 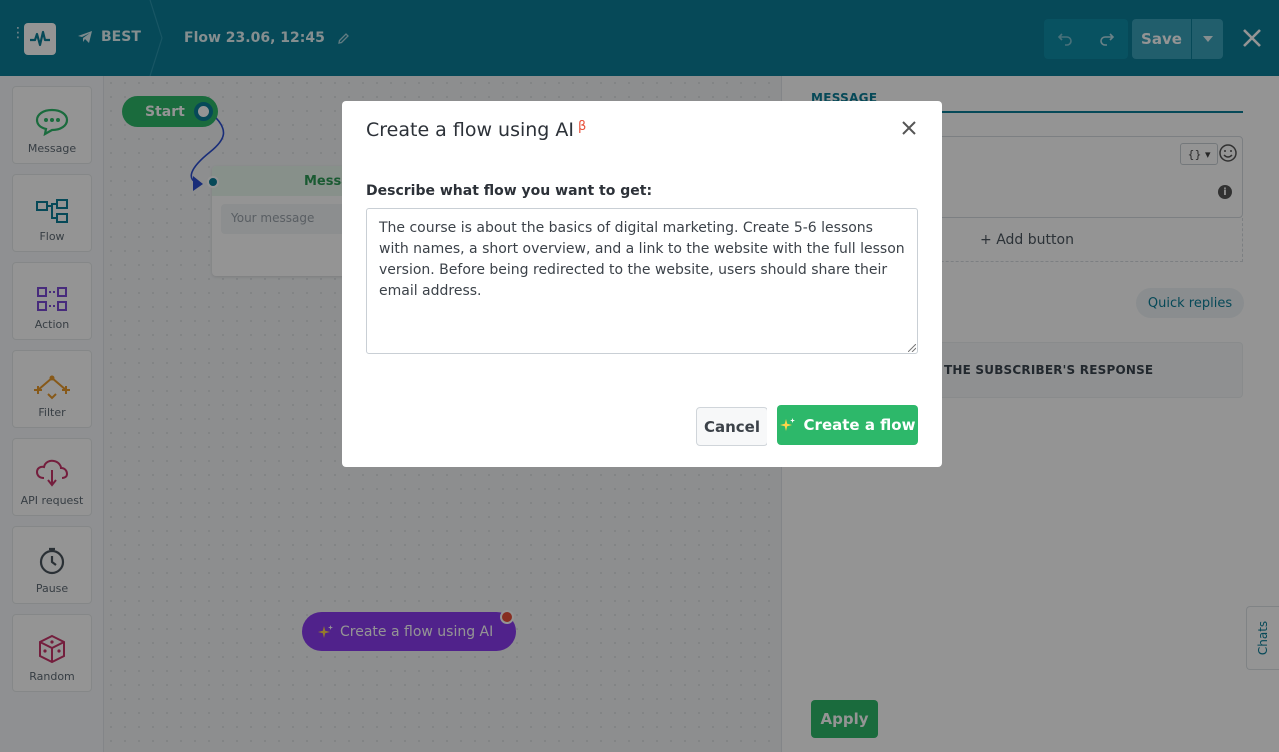 I want to click on sparkle-icon, so click(x=787, y=424).